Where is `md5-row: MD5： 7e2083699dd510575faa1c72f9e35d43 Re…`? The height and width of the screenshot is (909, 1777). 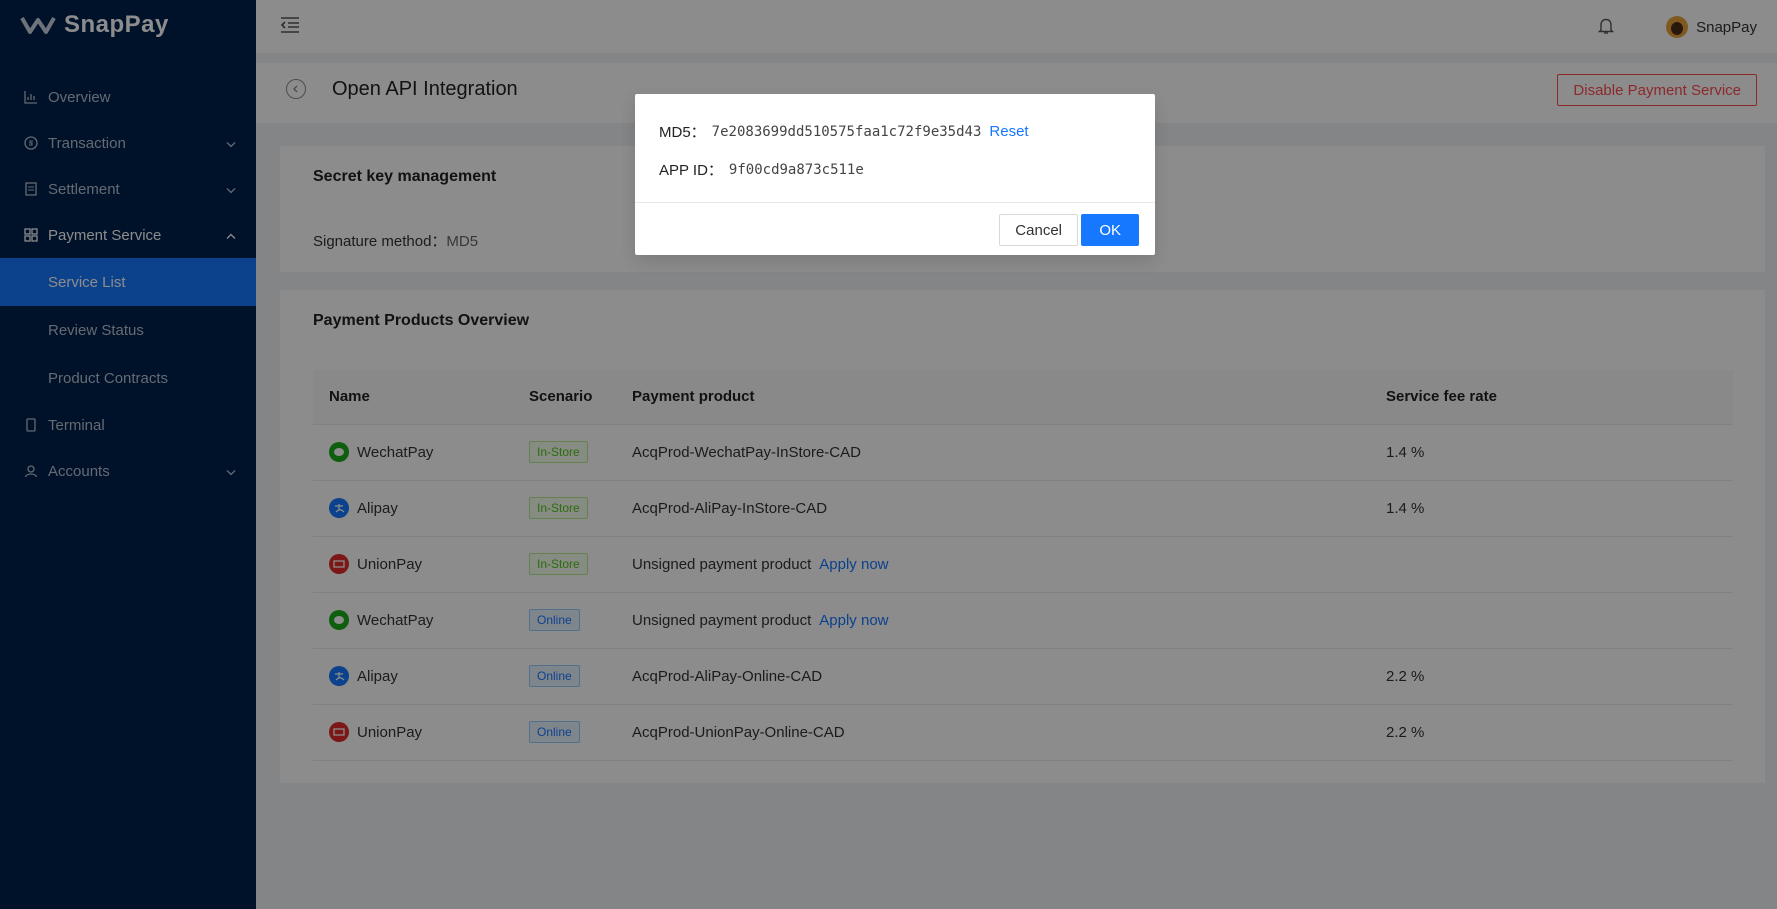 md5-row: MD5： 7e2083699dd510575faa1c72f9e35d43 Re… is located at coordinates (844, 131).